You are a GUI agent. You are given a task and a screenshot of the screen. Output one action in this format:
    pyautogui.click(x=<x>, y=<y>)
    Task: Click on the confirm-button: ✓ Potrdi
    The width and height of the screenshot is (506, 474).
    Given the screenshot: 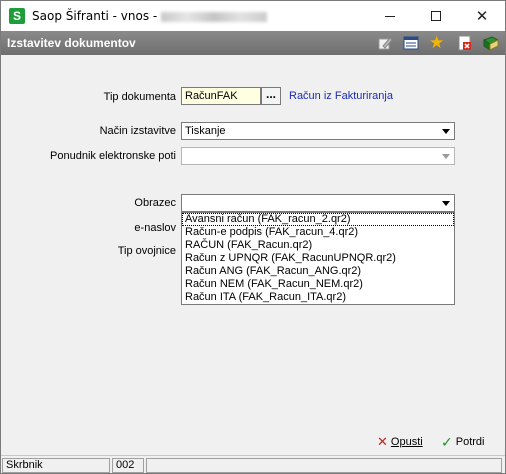 What is the action you would take?
    pyautogui.click(x=462, y=442)
    